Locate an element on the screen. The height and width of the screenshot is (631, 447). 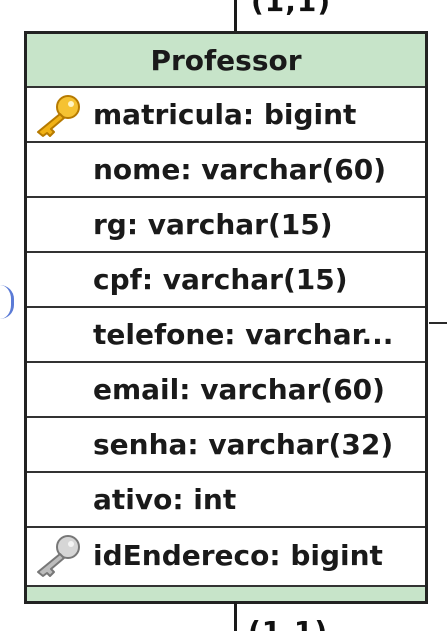
relationship-line-top is located at coordinates (235, 16).